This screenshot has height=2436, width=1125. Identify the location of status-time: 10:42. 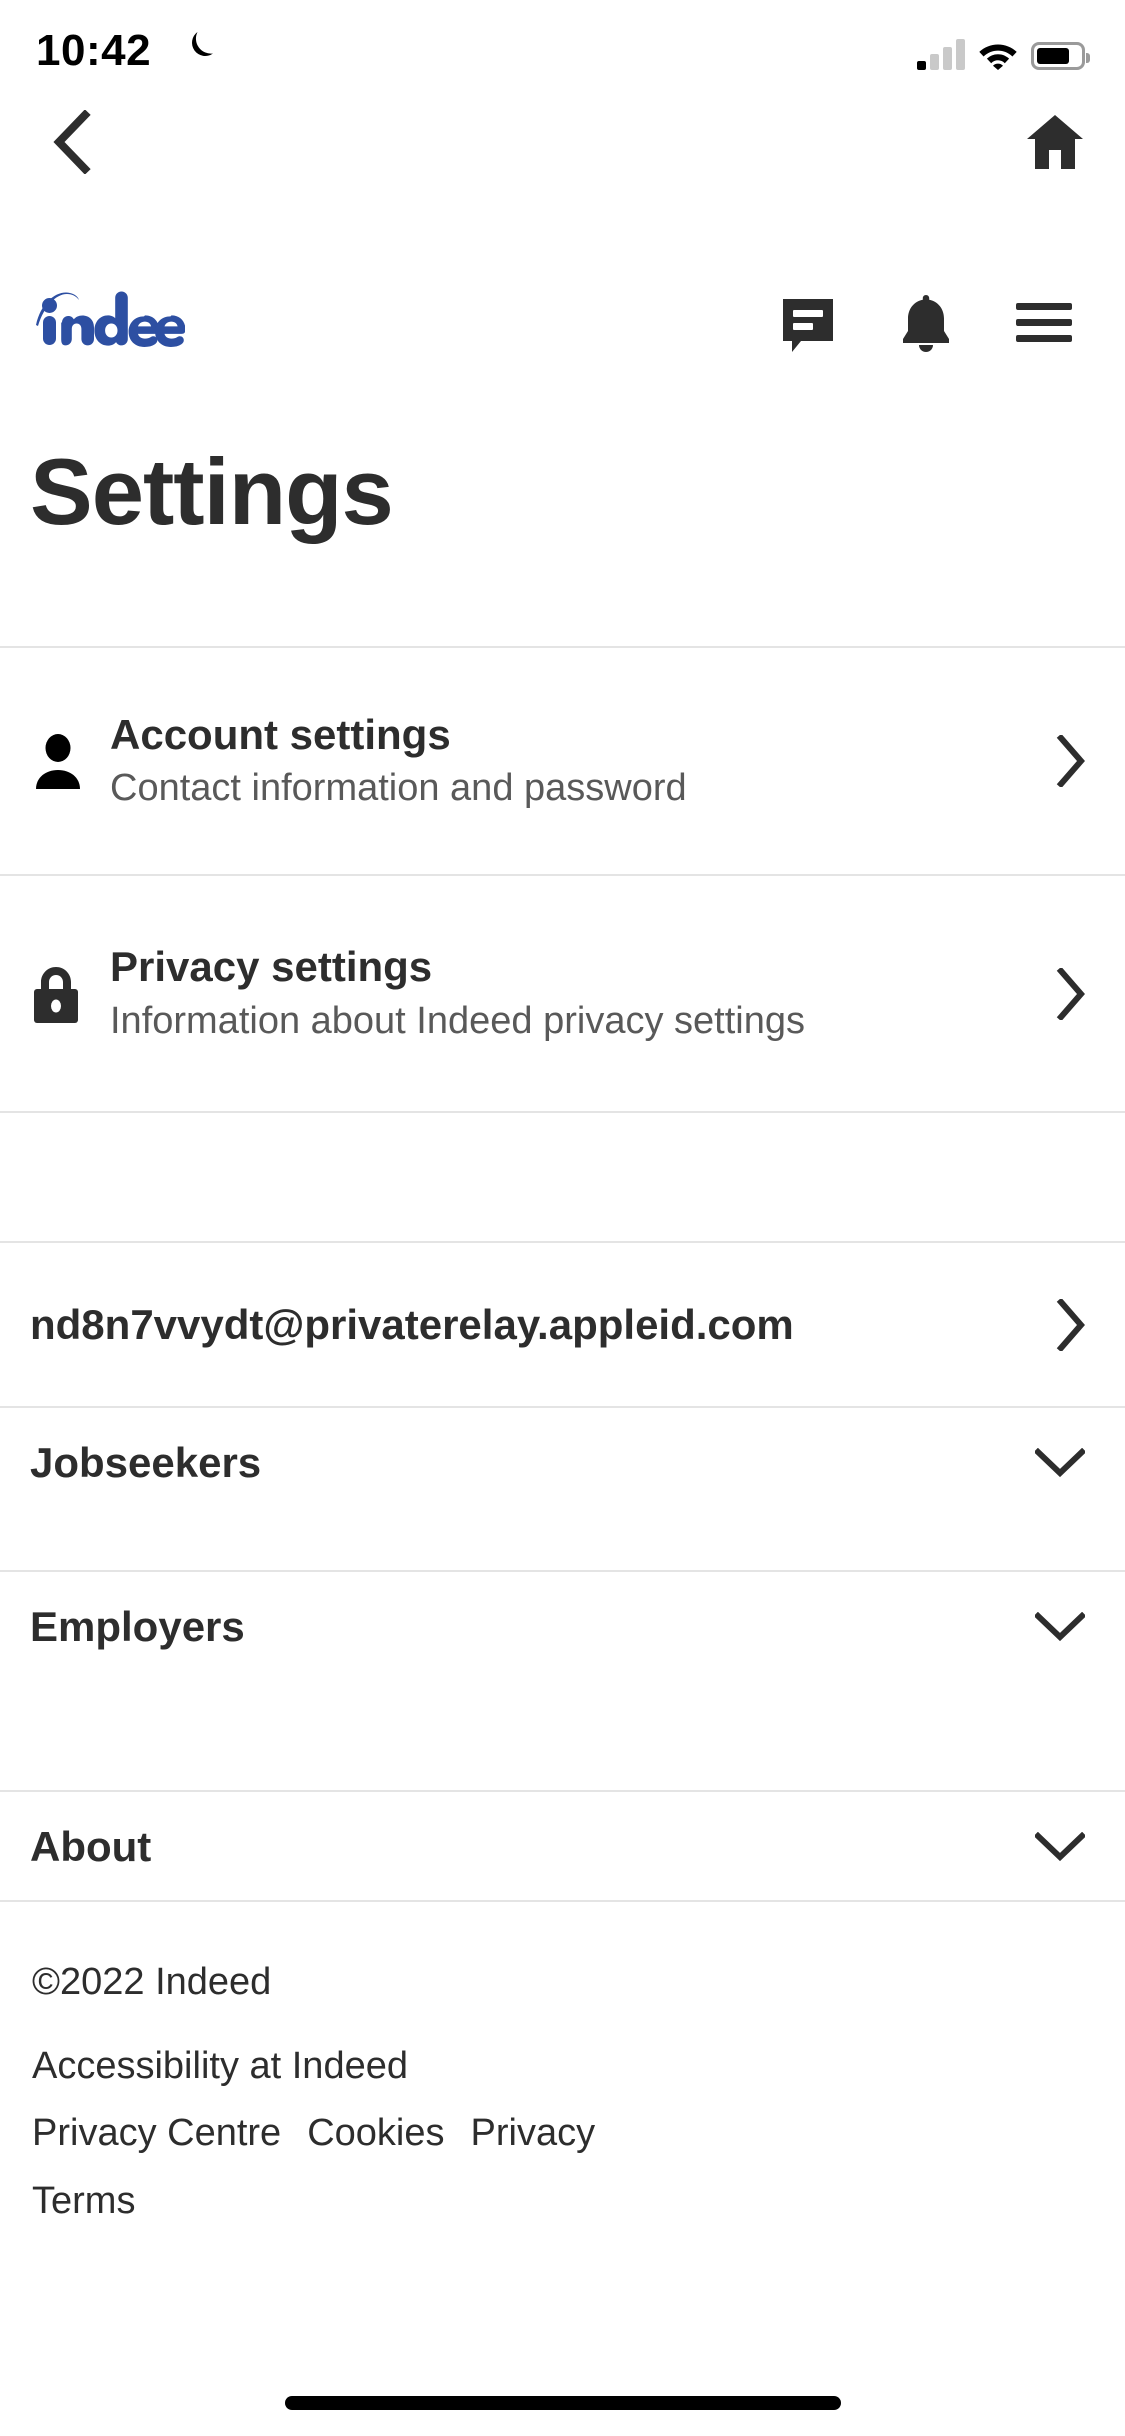
(94, 50).